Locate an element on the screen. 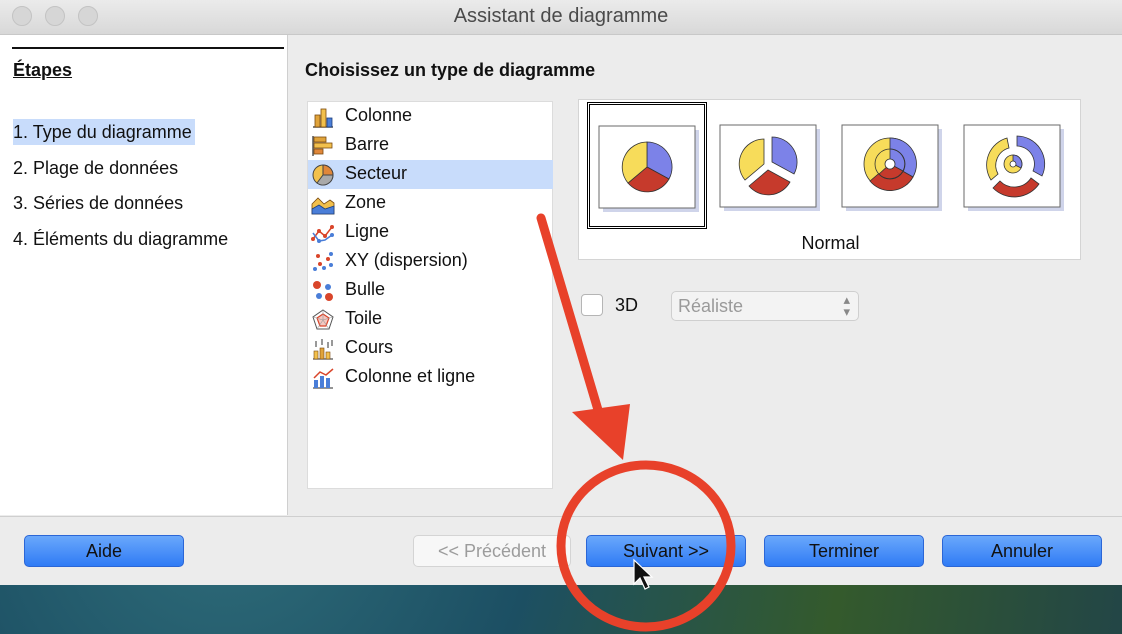 The height and width of the screenshot is (634, 1122). steps-divider is located at coordinates (148, 48).